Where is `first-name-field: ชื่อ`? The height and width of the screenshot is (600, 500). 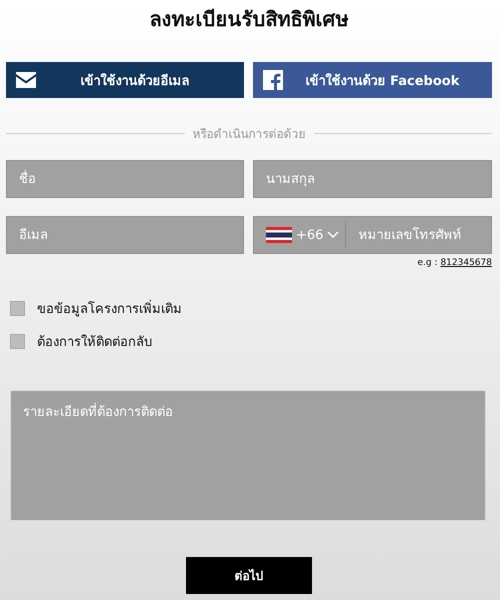 first-name-field: ชื่อ is located at coordinates (125, 179).